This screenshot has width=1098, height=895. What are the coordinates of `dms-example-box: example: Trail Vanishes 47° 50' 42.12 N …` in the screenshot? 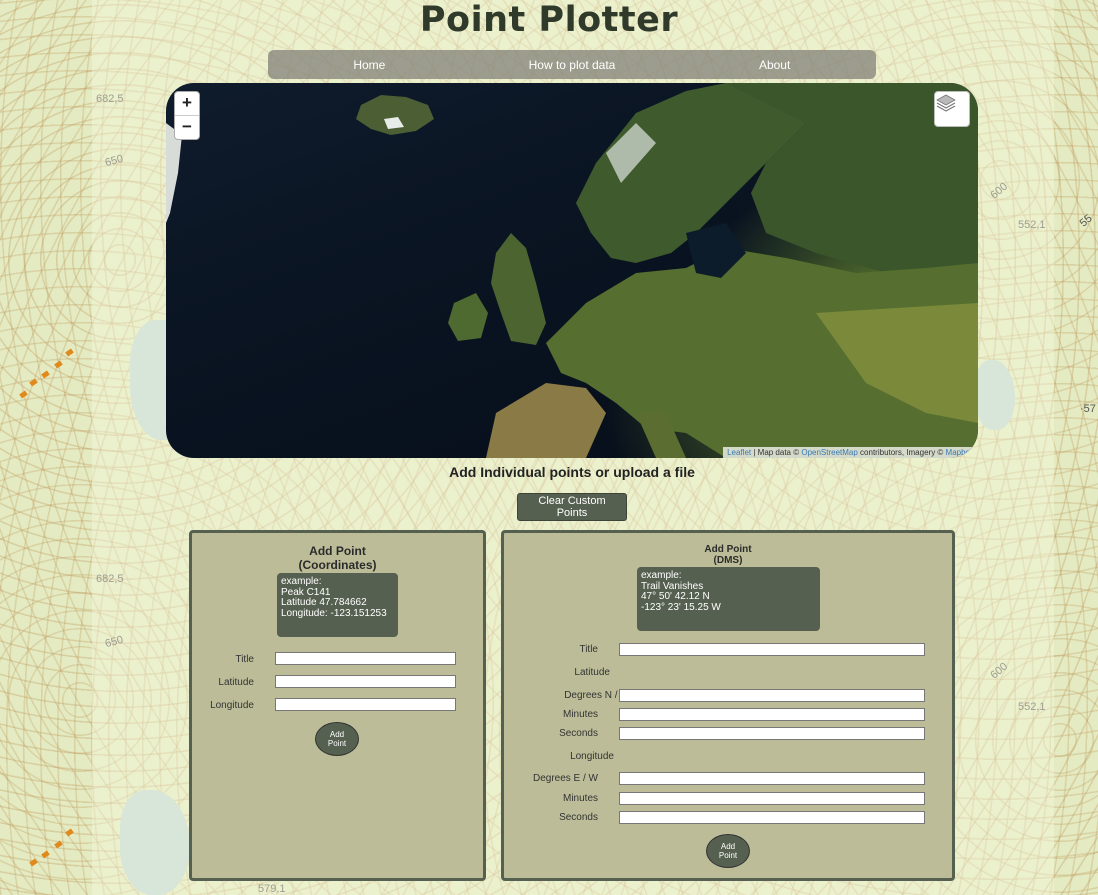 It's located at (728, 599).